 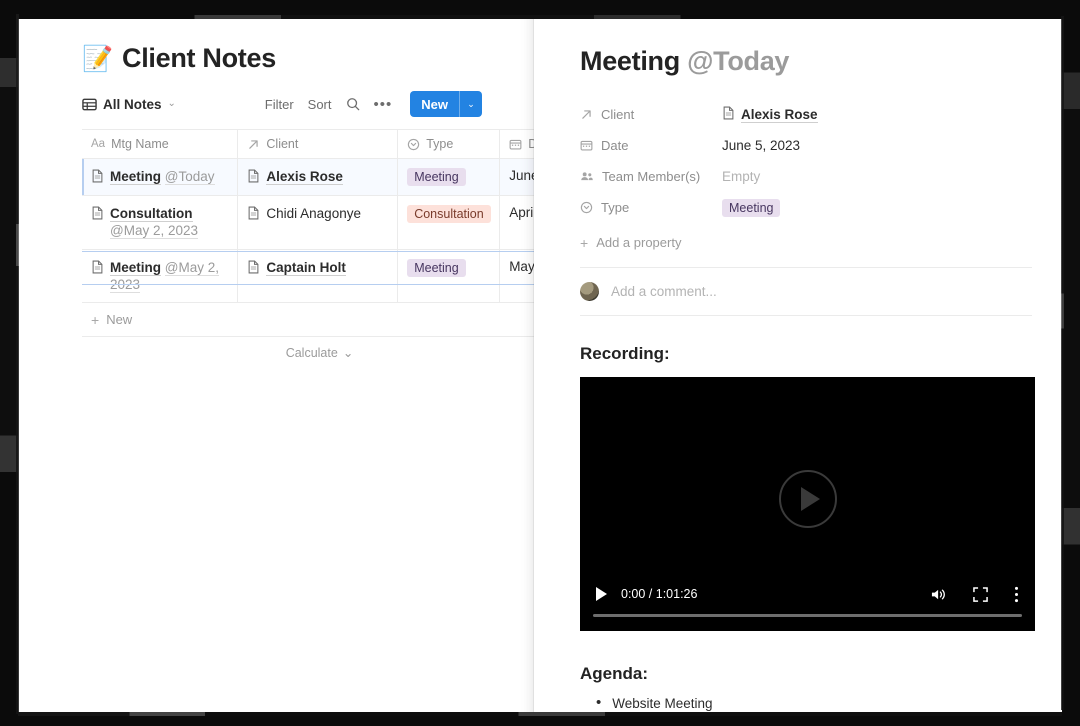 What do you see at coordinates (318, 222) in the screenshot?
I see `cell-client: Chidi Anagonye` at bounding box center [318, 222].